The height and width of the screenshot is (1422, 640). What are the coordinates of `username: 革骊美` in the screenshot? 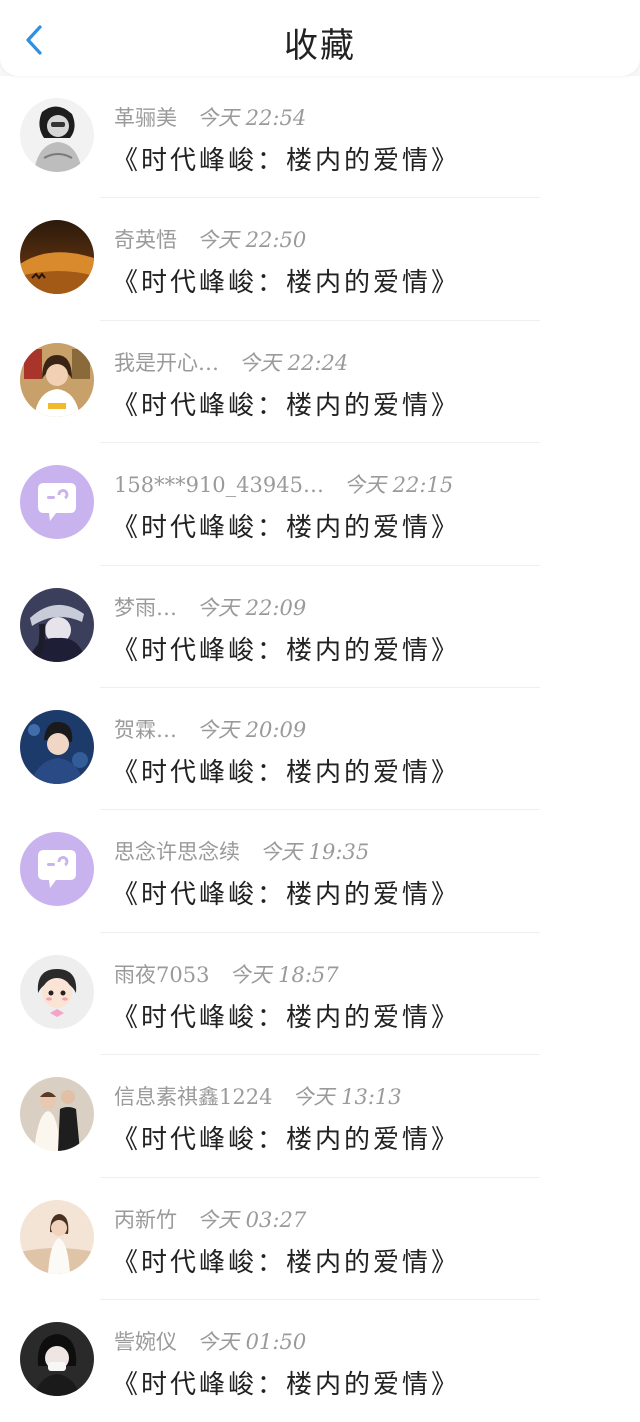 It's located at (145, 118).